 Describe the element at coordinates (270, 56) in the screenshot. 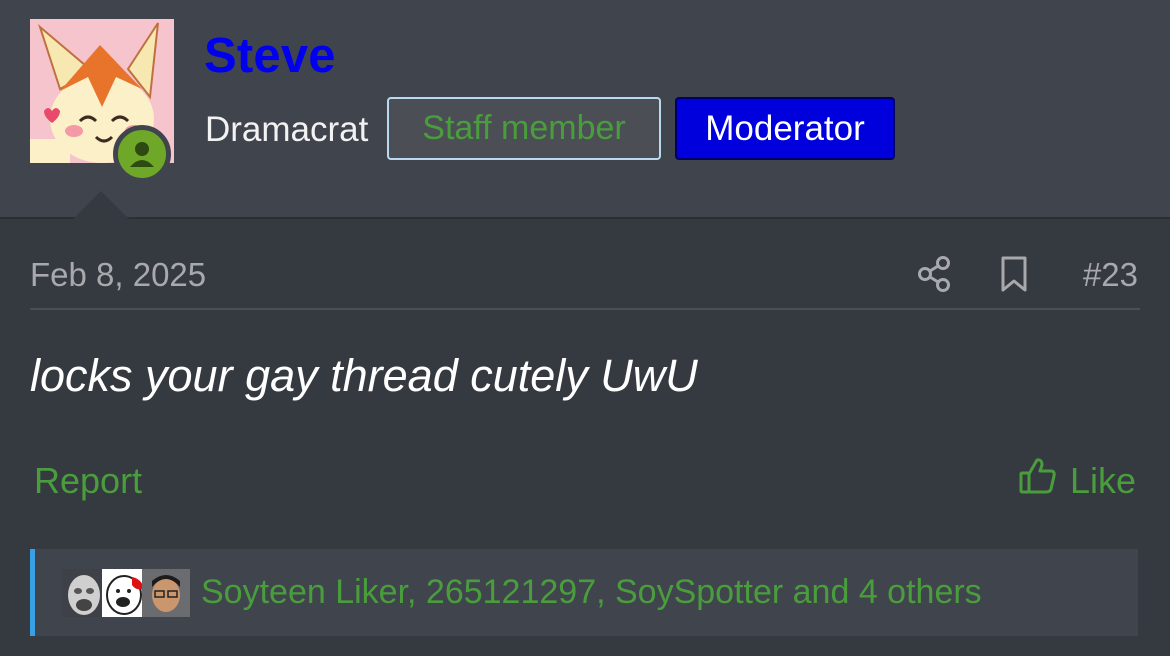

I see `username-link: Steve` at that location.